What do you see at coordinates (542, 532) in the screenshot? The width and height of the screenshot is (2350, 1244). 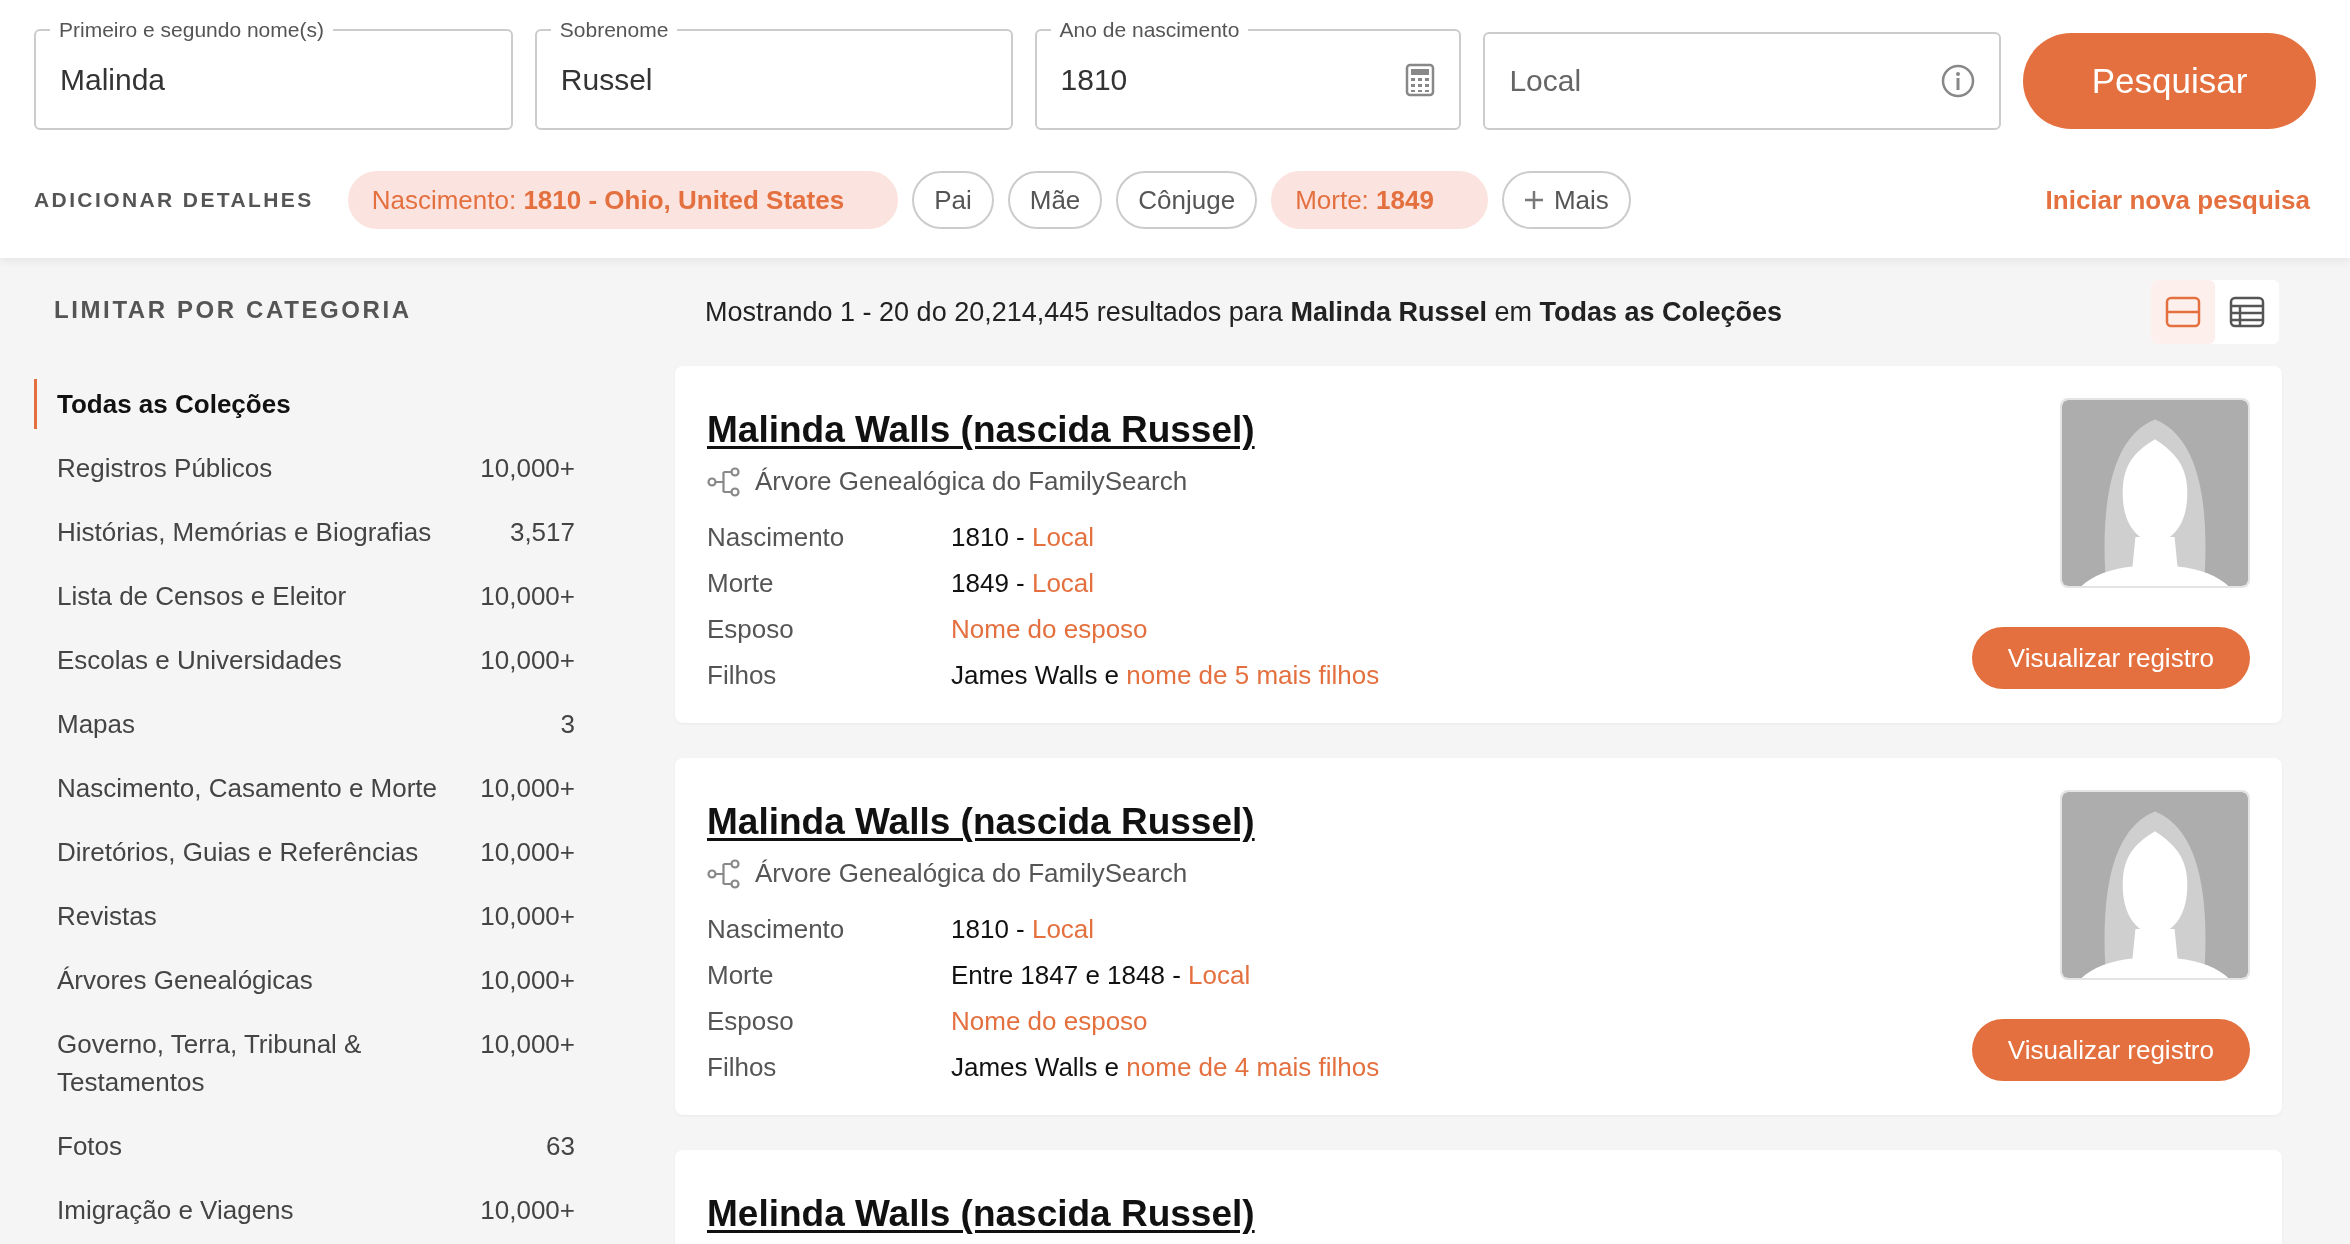 I see `category-count: 3,517` at bounding box center [542, 532].